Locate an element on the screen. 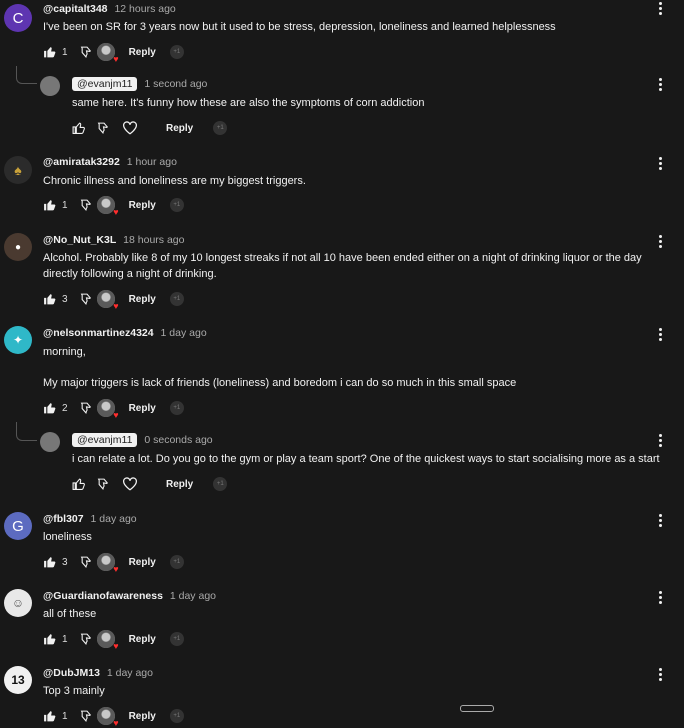 Image resolution: width=684 pixels, height=728 pixels. comment-author: @Guardianofawareness is located at coordinates (103, 596).